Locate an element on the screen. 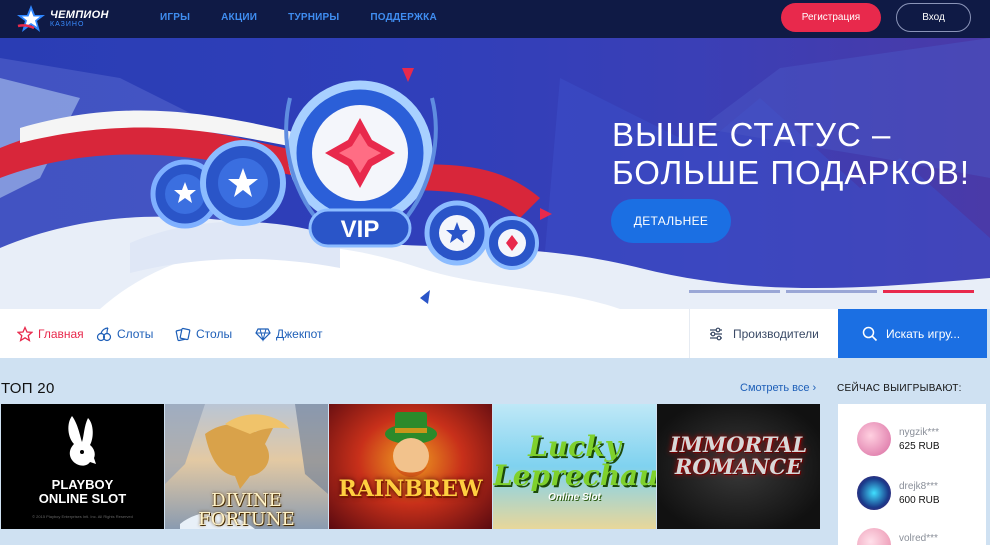 This screenshot has width=990, height=545. providers-label: Производители is located at coordinates (776, 333).